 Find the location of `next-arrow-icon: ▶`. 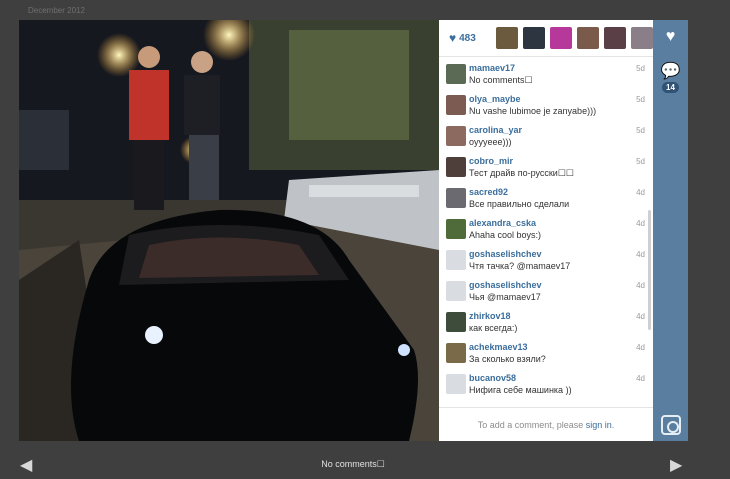

next-arrow-icon: ▶ is located at coordinates (676, 465).